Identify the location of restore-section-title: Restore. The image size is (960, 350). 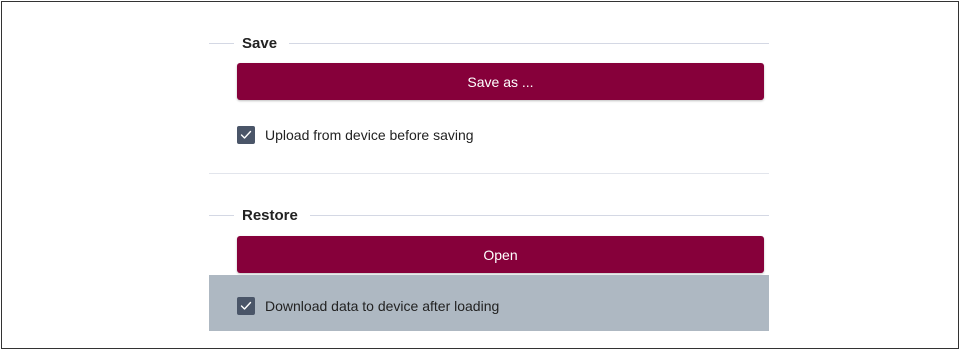
(270, 215).